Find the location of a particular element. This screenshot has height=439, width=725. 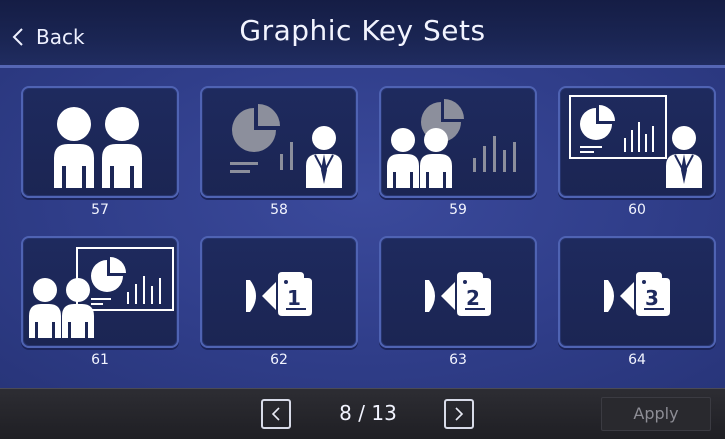

page-title: Graphic Key Sets is located at coordinates (362, 30).